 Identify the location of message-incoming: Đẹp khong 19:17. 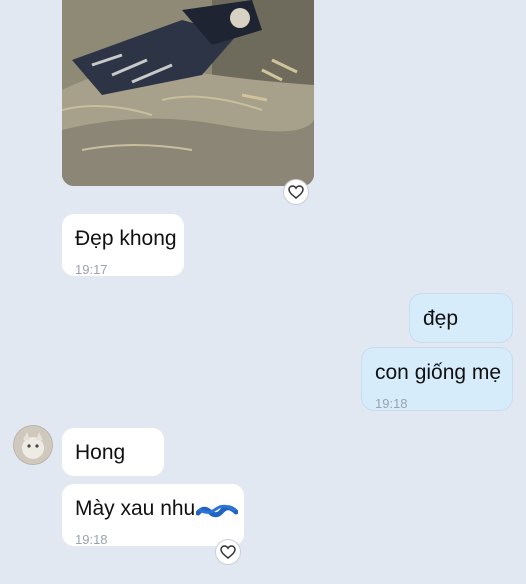
(123, 245).